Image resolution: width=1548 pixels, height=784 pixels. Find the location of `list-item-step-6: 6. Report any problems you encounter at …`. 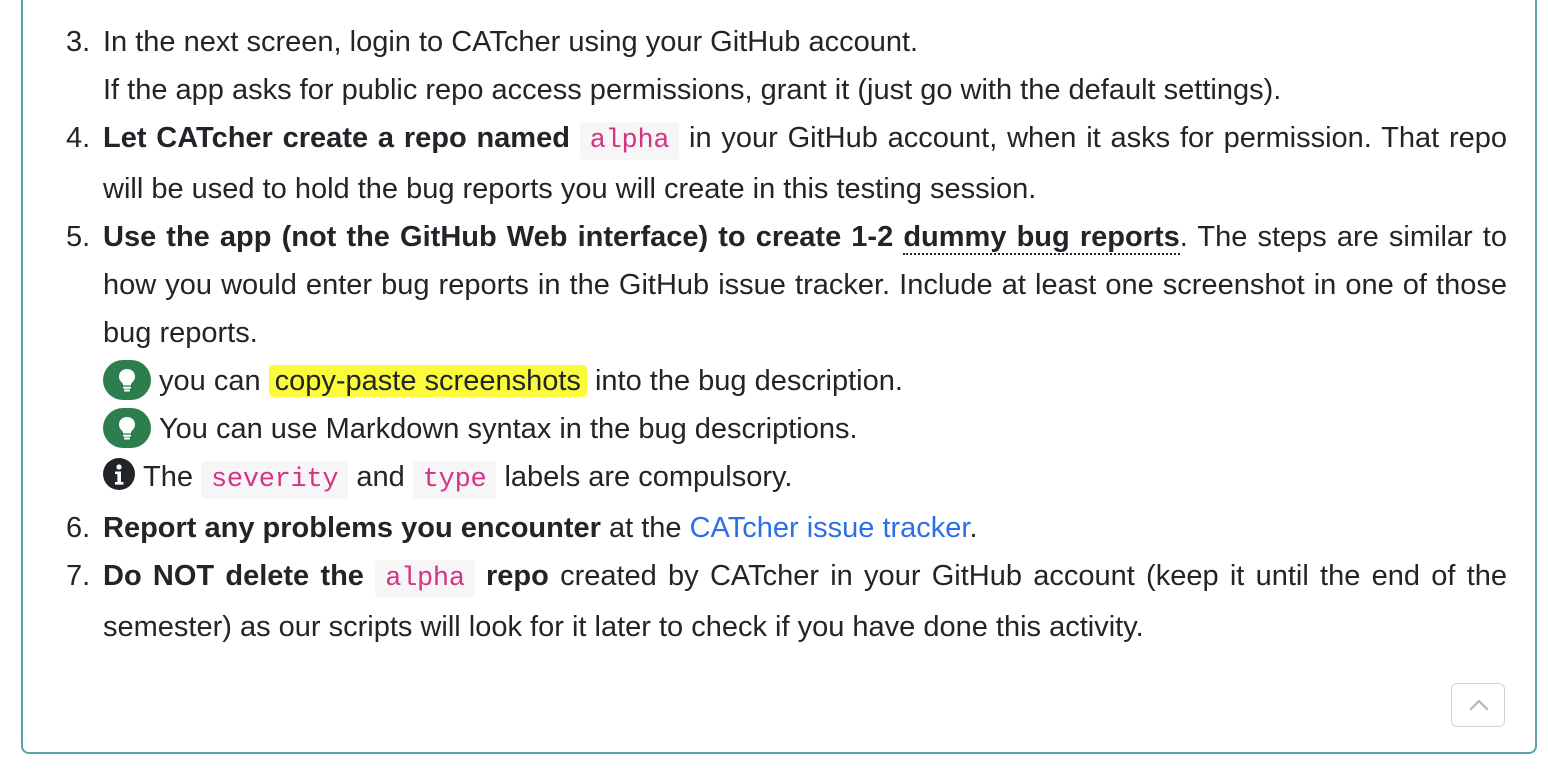

list-item-step-6: 6. Report any problems you encounter at … is located at coordinates (786, 528).